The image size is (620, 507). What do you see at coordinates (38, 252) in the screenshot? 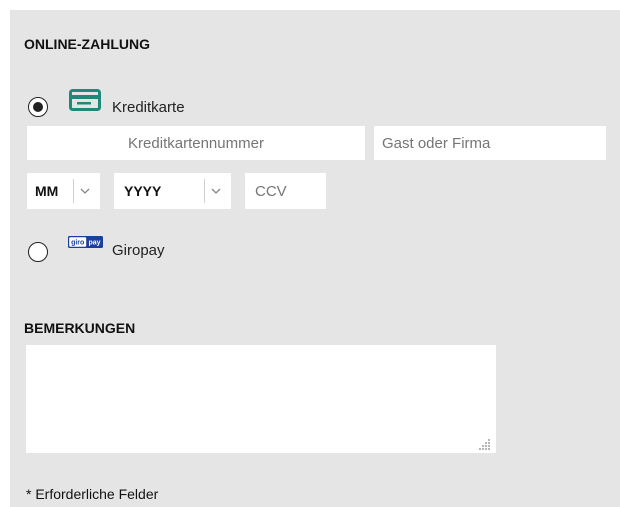
I see `radio-giropay` at bounding box center [38, 252].